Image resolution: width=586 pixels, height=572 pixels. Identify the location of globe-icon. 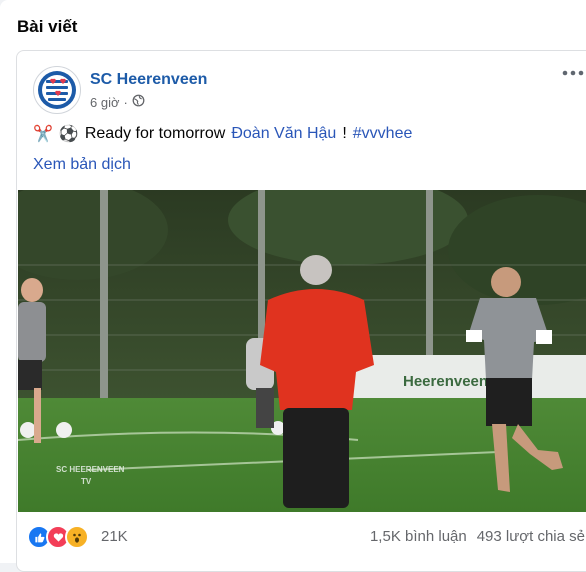
(138, 102).